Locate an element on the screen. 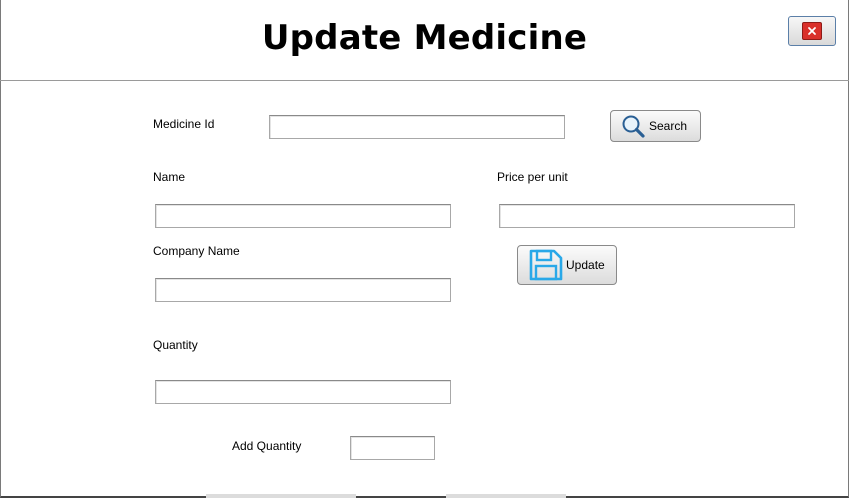  add-quantity-input is located at coordinates (392, 448).